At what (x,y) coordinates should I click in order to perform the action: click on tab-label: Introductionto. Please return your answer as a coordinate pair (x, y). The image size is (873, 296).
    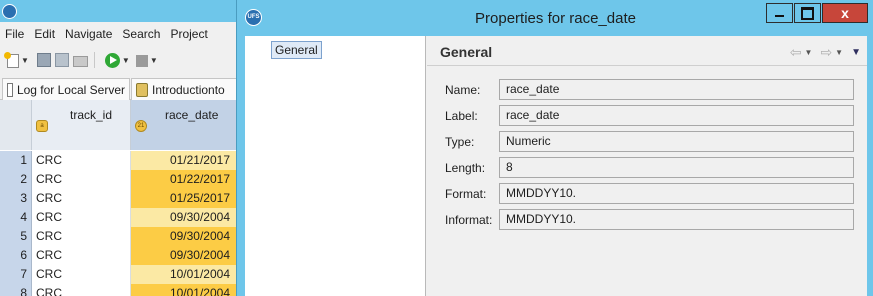
    Looking at the image, I should click on (188, 89).